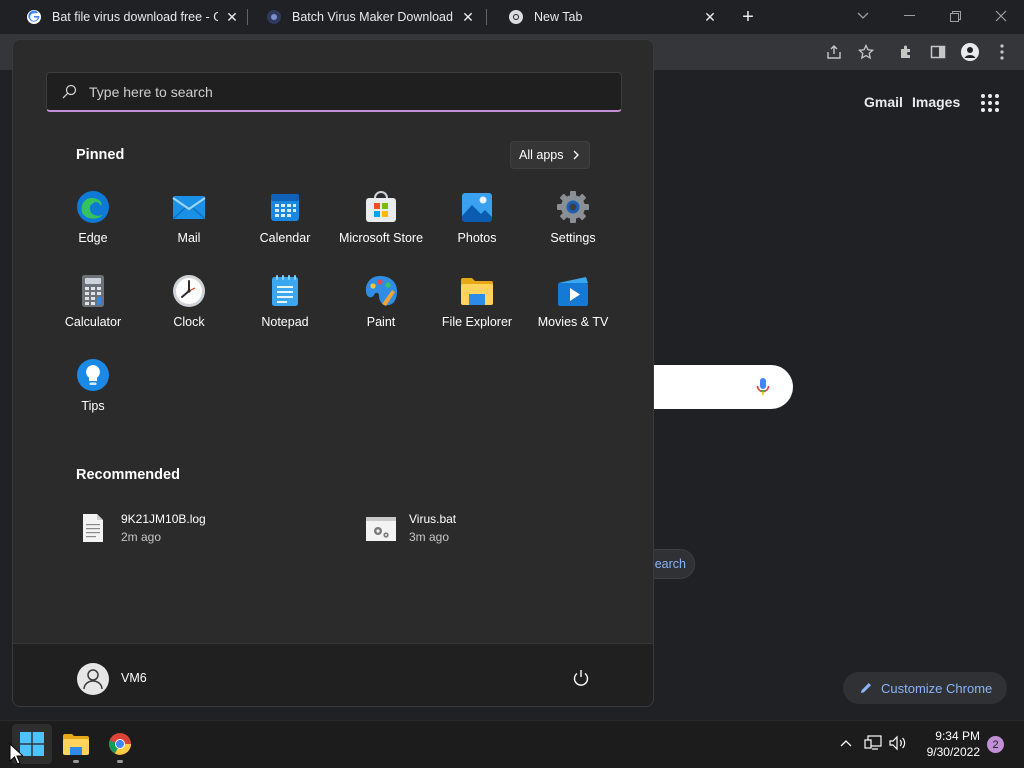 Image resolution: width=1024 pixels, height=768 pixels. I want to click on pinned-app-movies-tv: Movies & TV, so click(573, 306).